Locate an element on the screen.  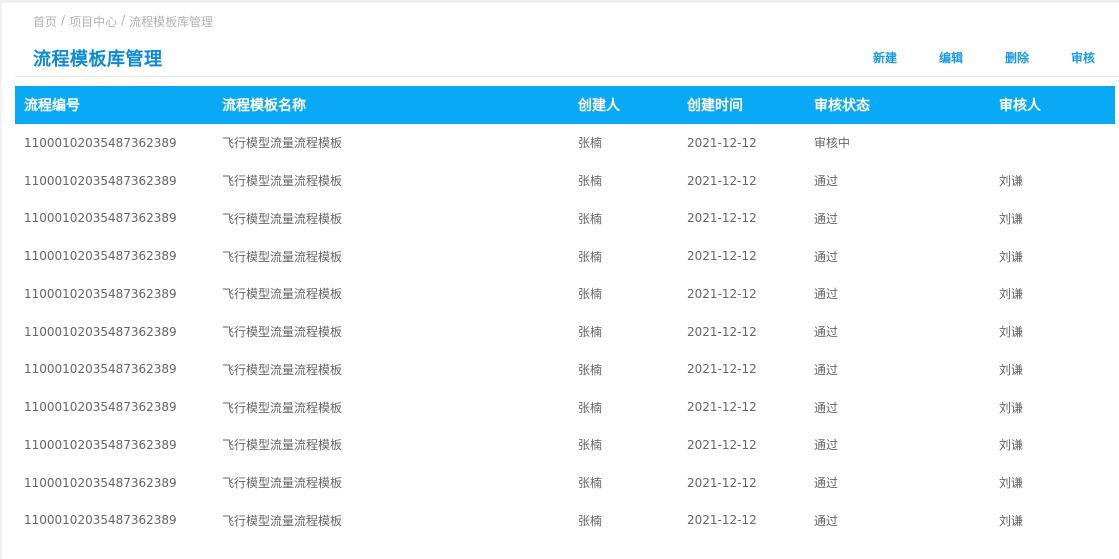
toolbar: 新建 编辑 删除 审核 is located at coordinates (963, 57).